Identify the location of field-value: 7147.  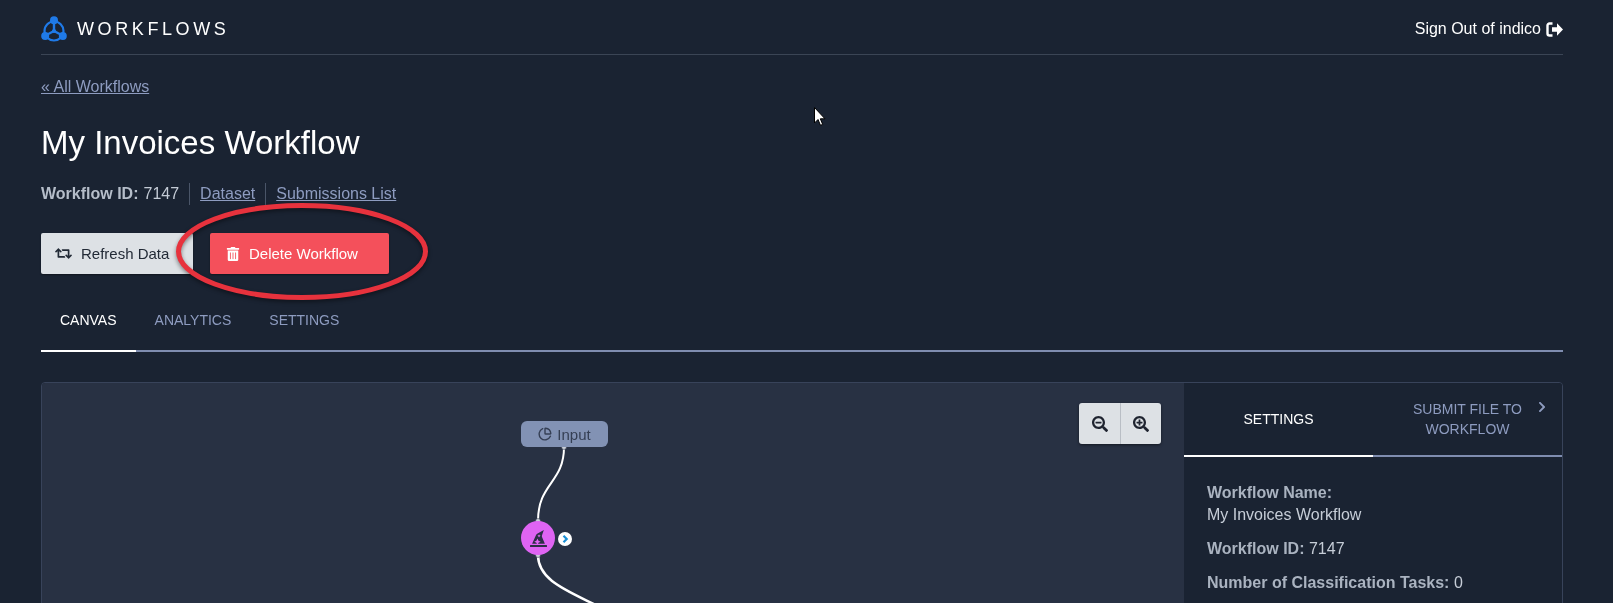
(1326, 548).